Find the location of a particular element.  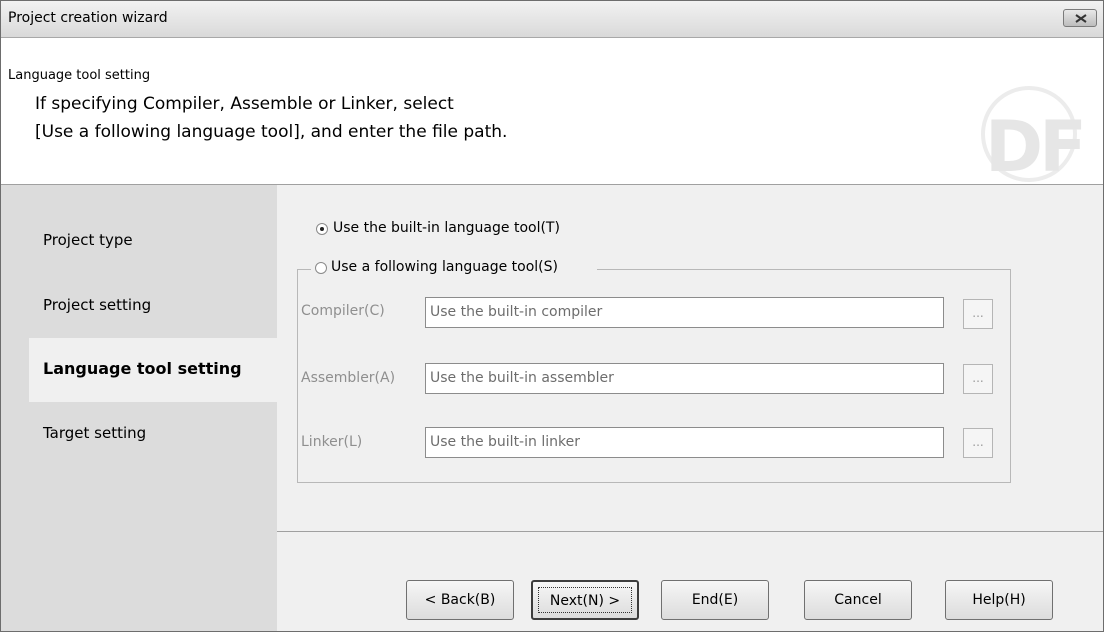

close-icon is located at coordinates (1081, 18).